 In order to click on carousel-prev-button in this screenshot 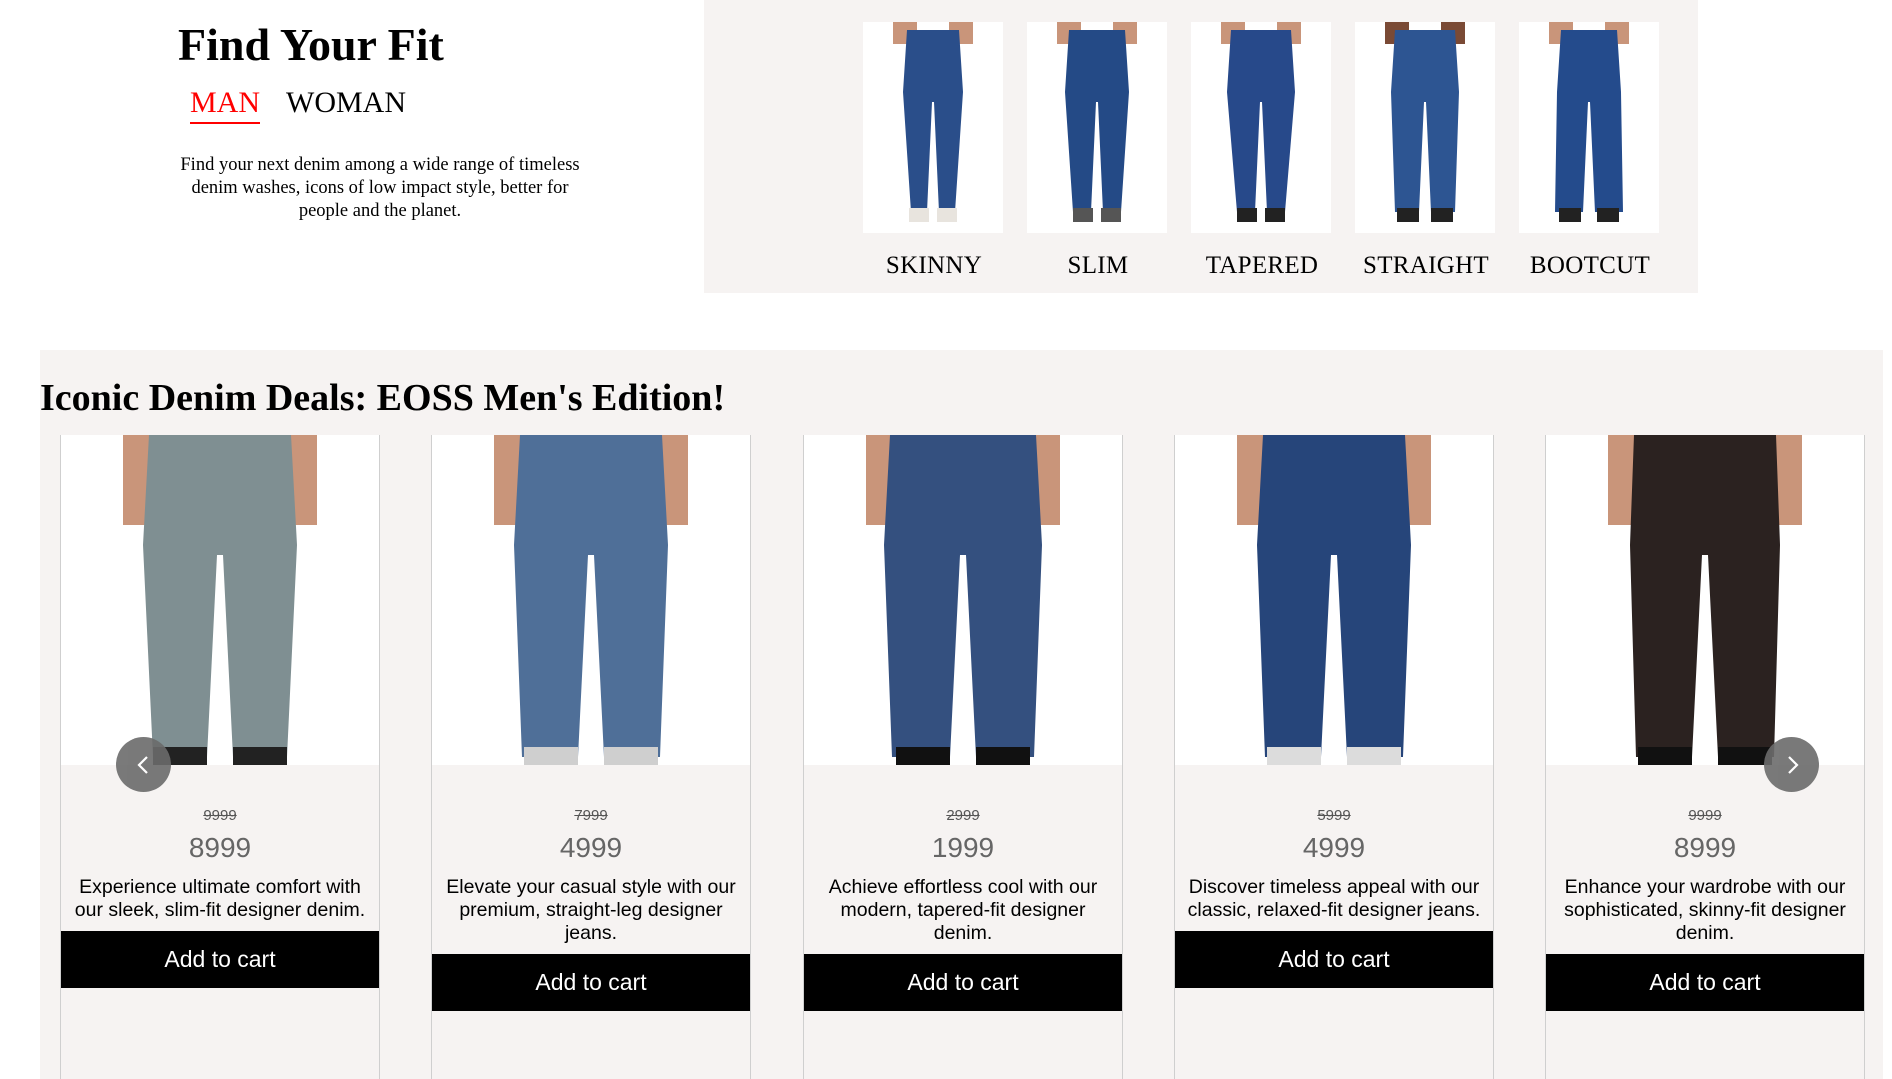, I will do `click(143, 764)`.